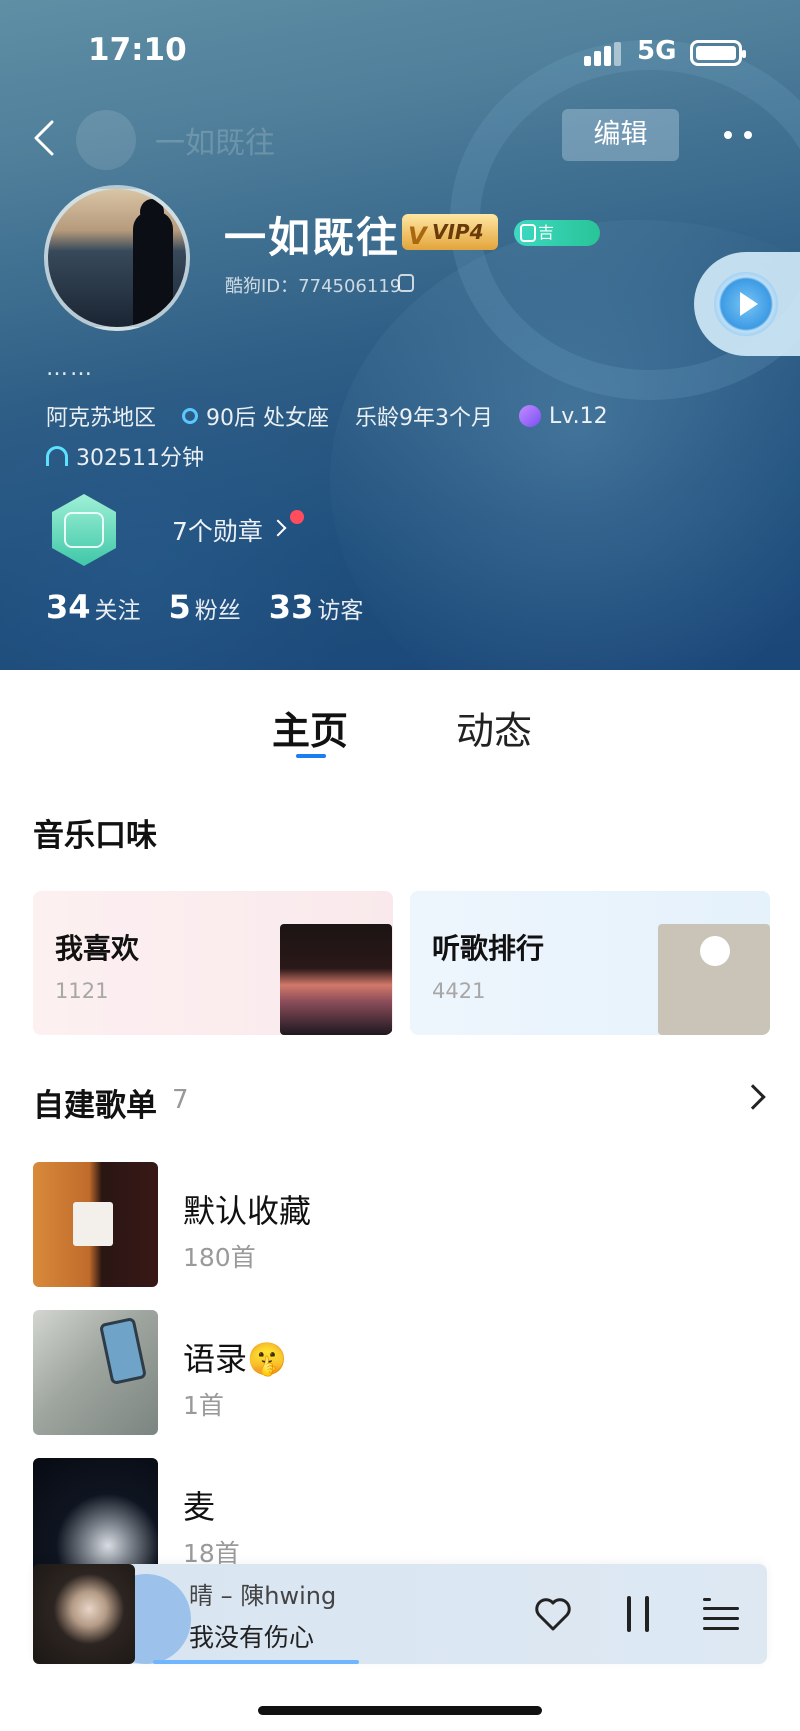 This screenshot has height=1731, width=800. What do you see at coordinates (753, 1097) in the screenshot?
I see `chevron-right-icon` at bounding box center [753, 1097].